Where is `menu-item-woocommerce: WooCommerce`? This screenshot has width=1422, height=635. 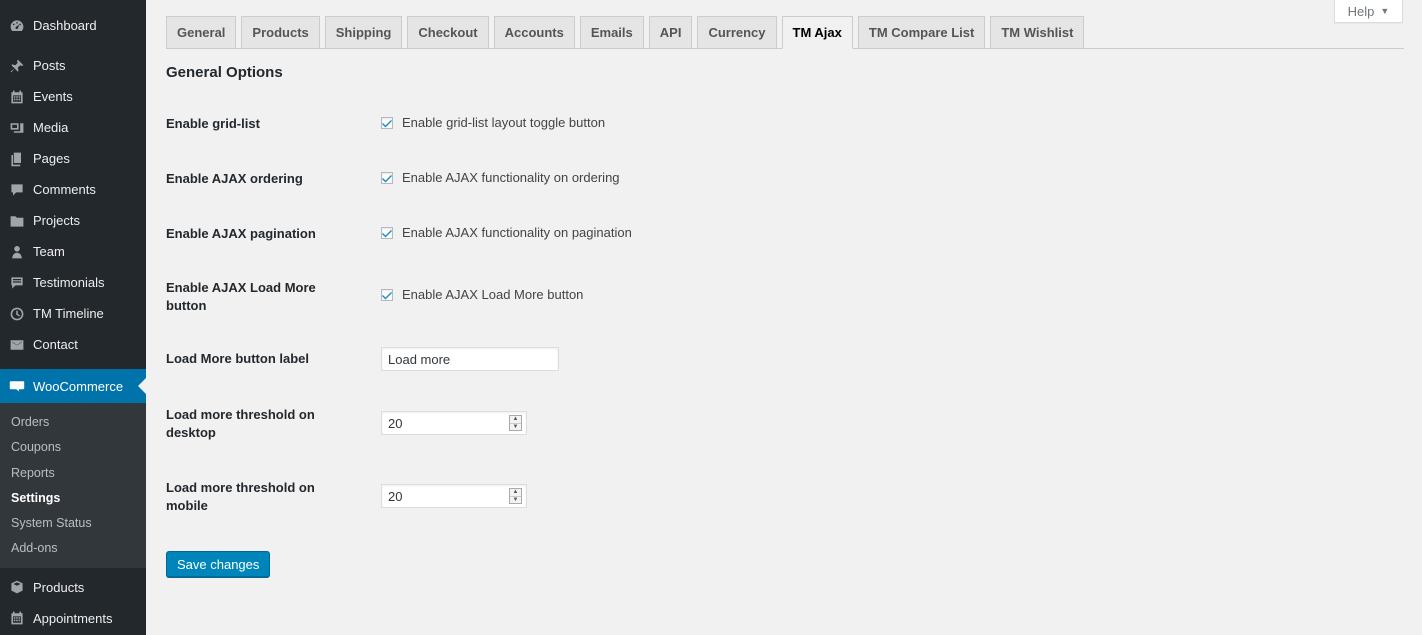 menu-item-woocommerce: WooCommerce is located at coordinates (73, 386).